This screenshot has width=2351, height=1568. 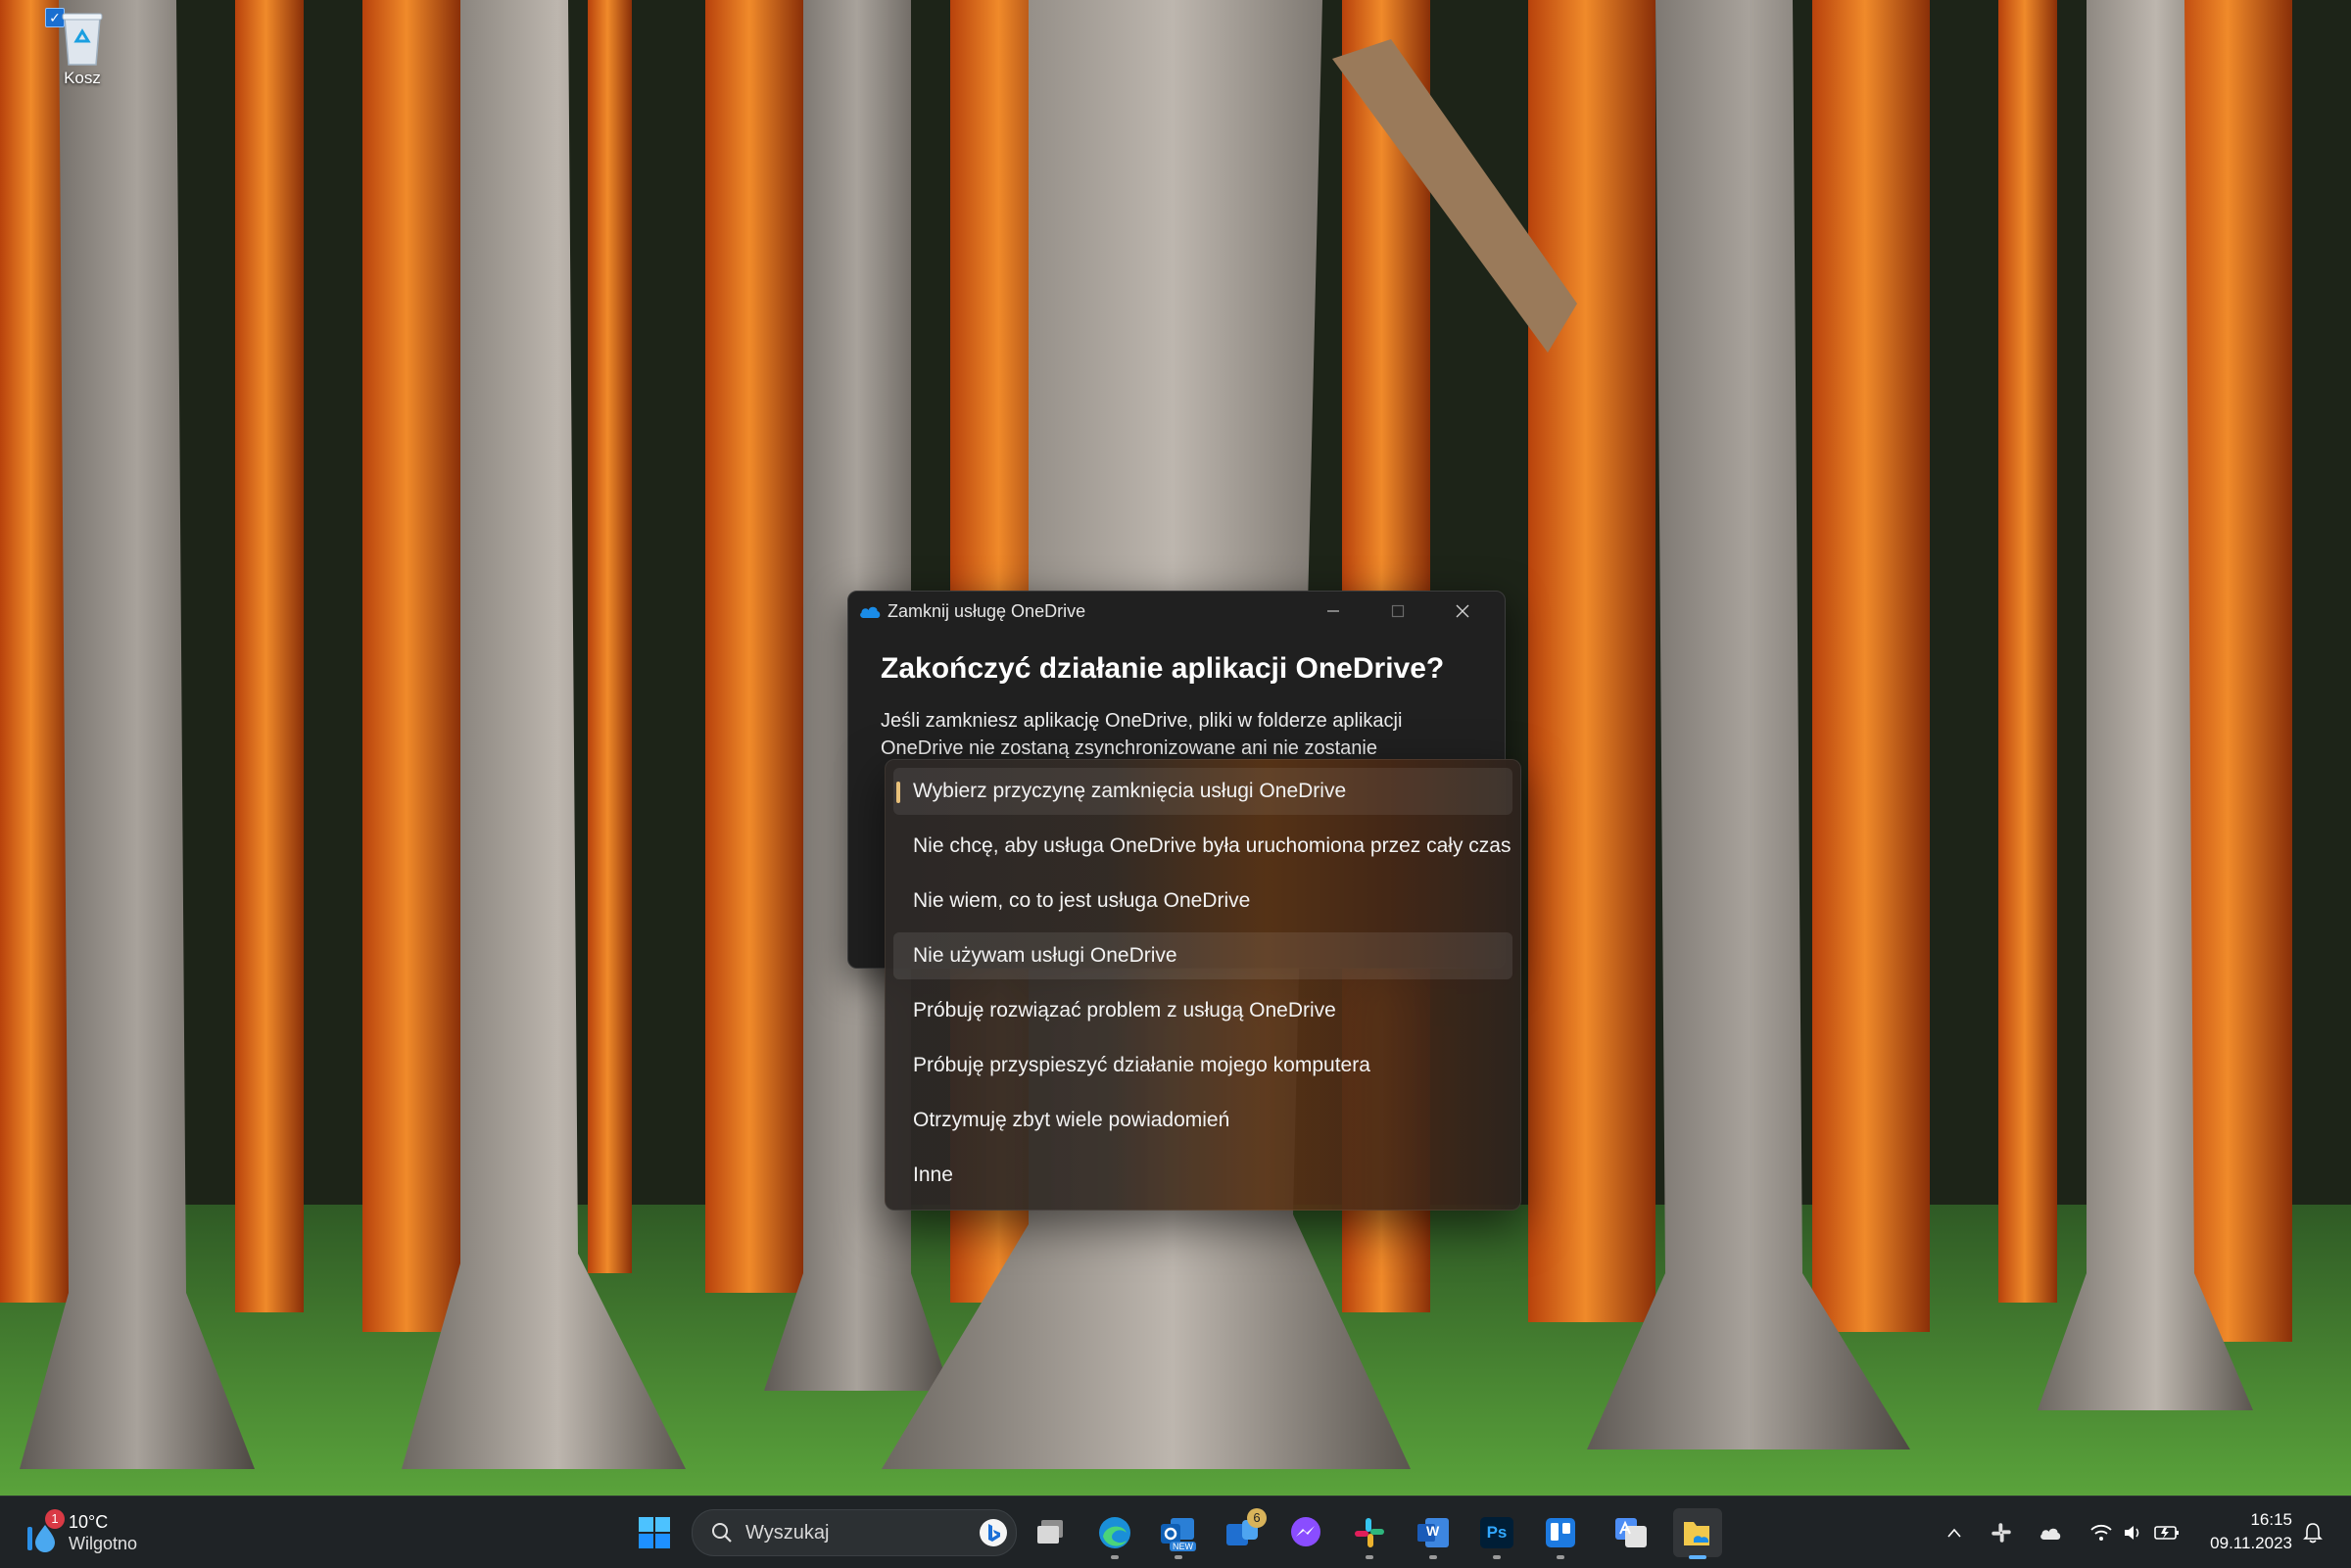 I want to click on trello-icon, so click(x=1561, y=1532).